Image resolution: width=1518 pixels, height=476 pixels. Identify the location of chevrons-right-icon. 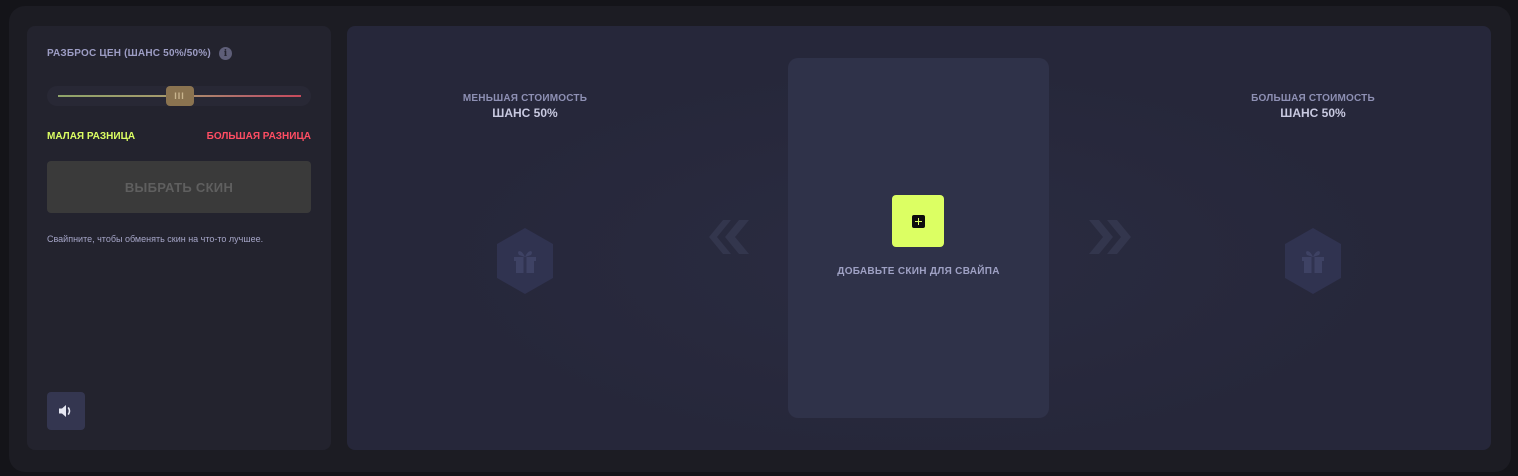
(1110, 237).